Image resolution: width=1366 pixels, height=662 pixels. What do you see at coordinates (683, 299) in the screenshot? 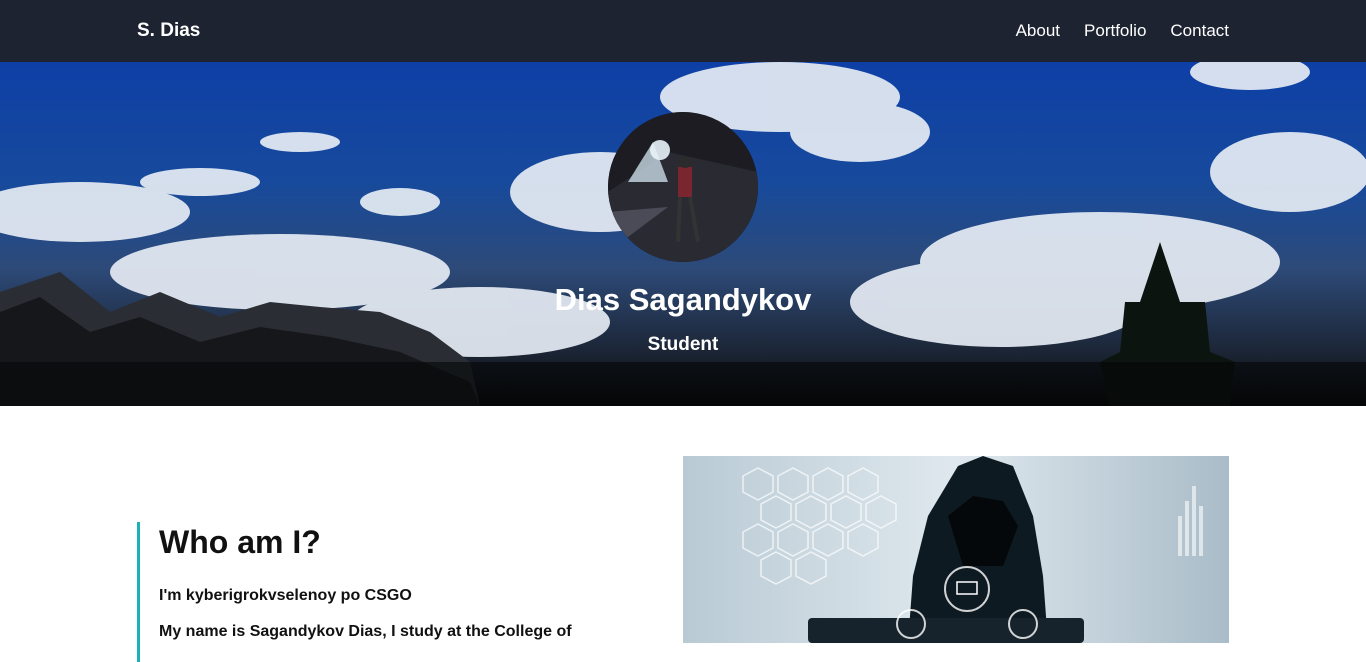
I see `hero-name: Dias Sagandykov` at bounding box center [683, 299].